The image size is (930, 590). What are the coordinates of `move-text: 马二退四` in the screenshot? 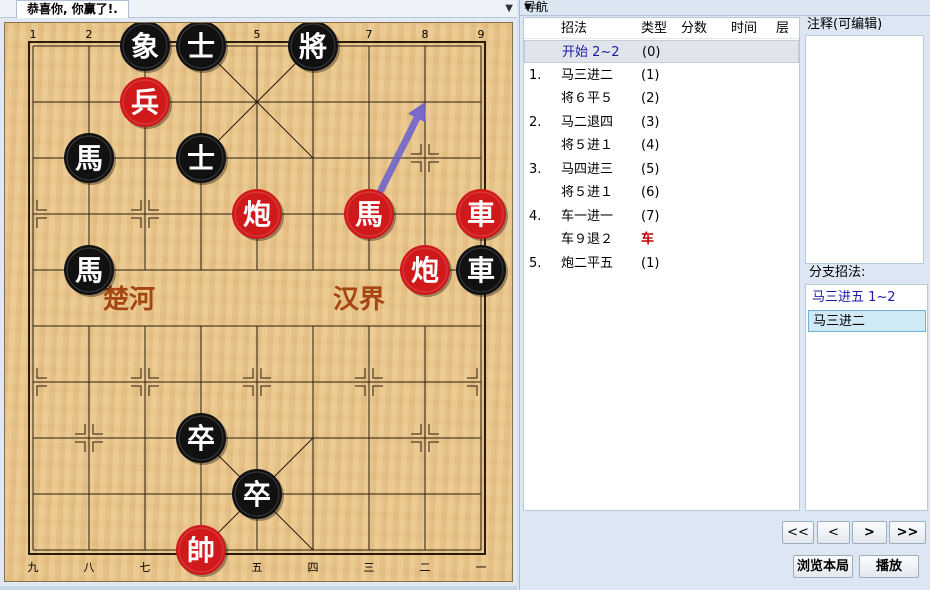 It's located at (587, 122).